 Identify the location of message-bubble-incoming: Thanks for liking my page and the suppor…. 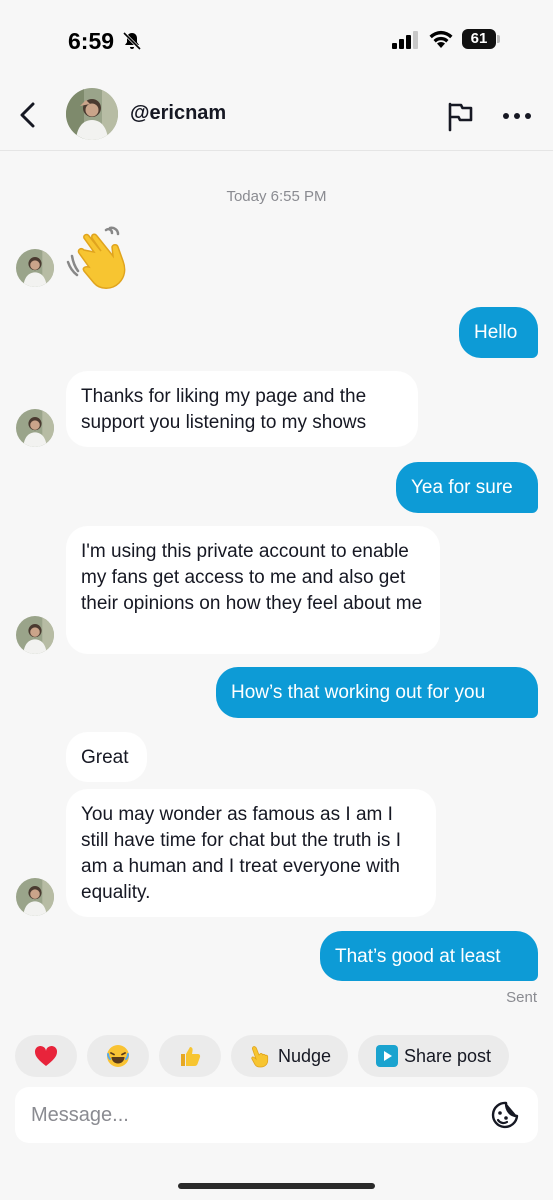
(242, 409).